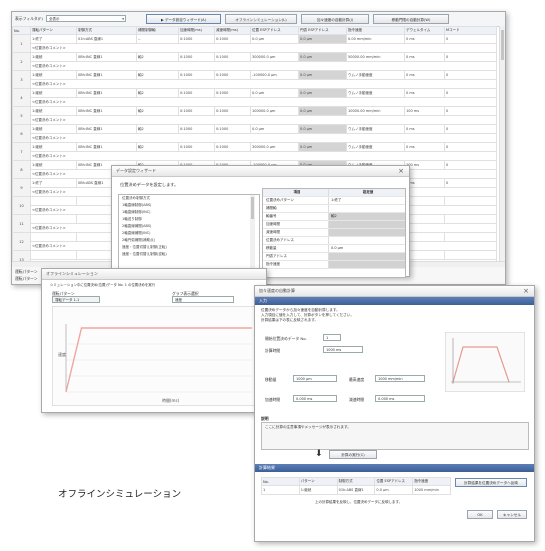  I want to click on property-row: 軸番号 軸2, so click(334, 217).